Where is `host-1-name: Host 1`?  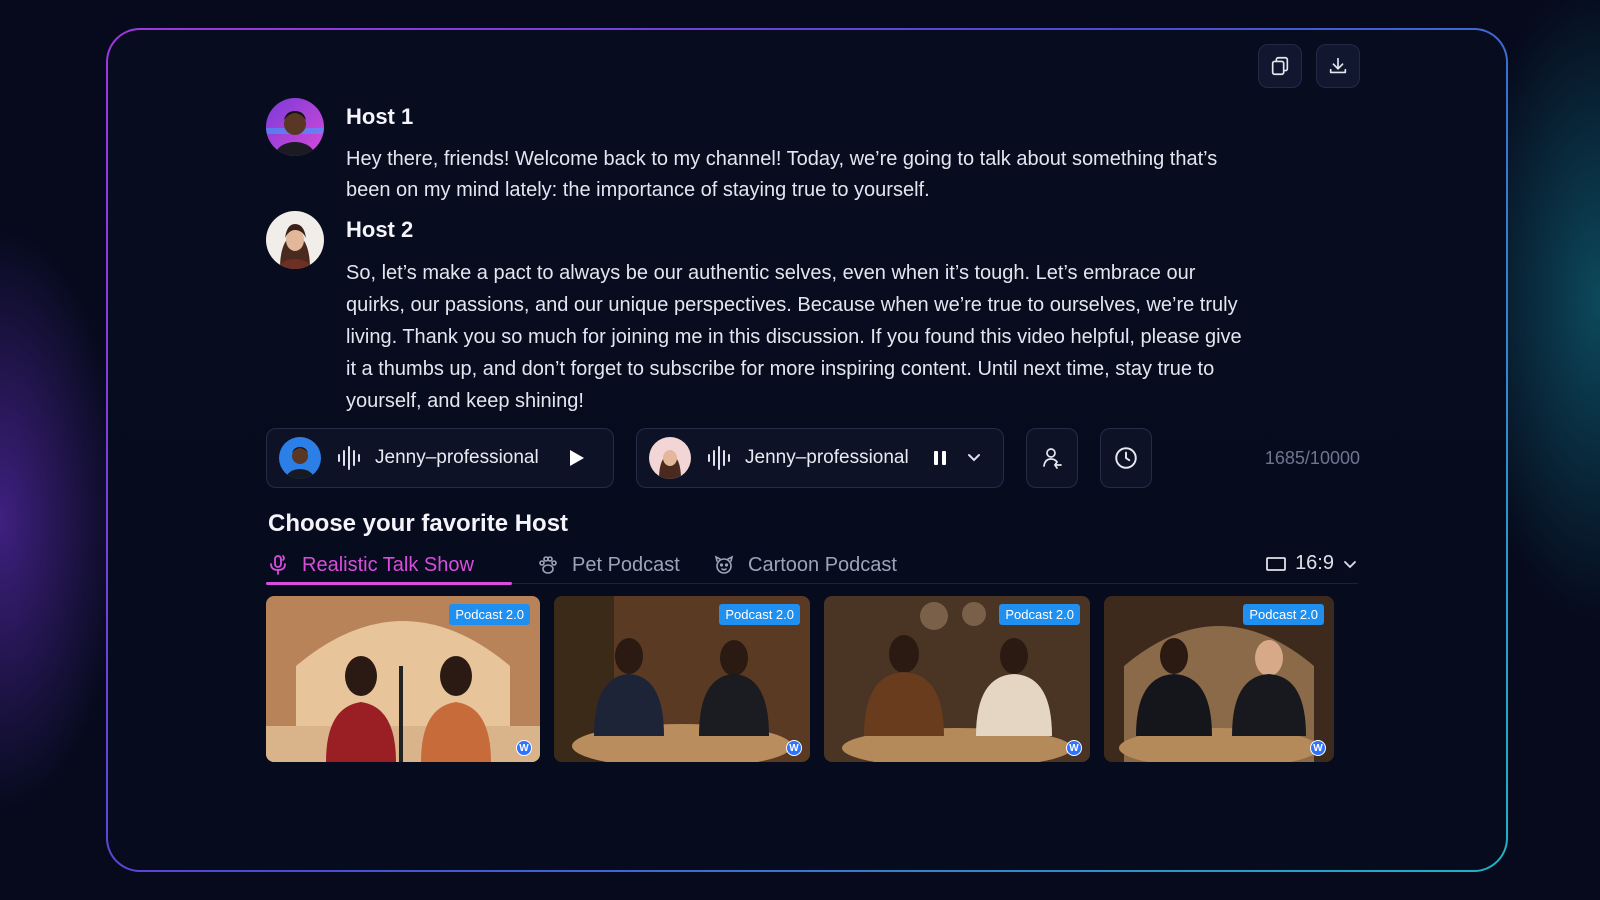
host-1-name: Host 1 is located at coordinates (380, 116).